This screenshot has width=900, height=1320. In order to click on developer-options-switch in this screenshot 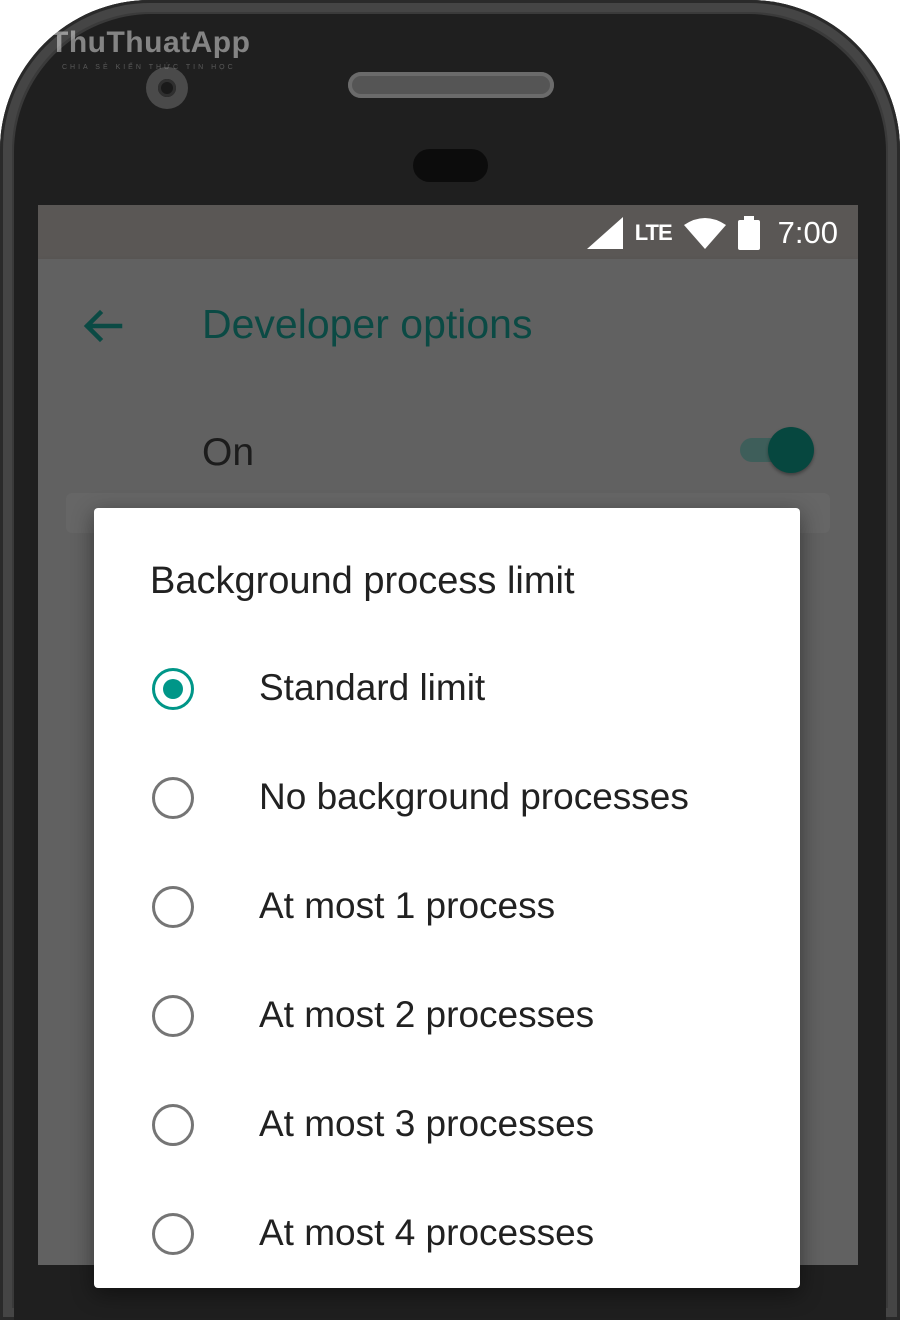, I will do `click(778, 450)`.